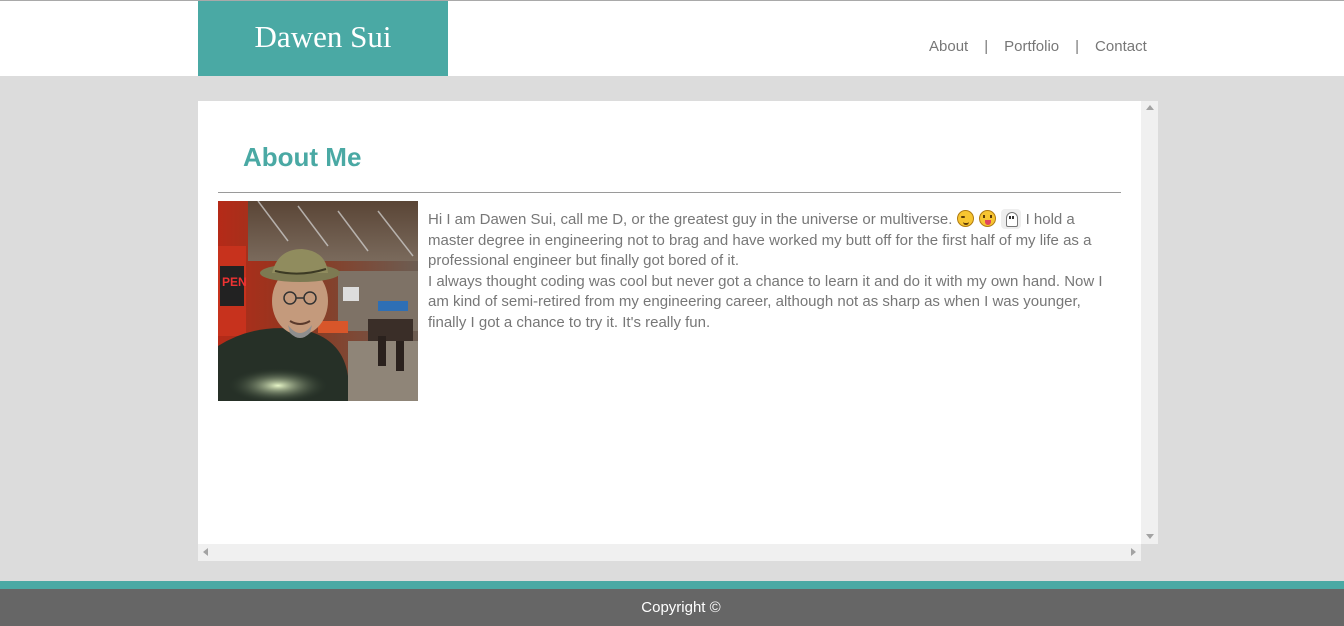 The height and width of the screenshot is (626, 1344). What do you see at coordinates (1150, 107) in the screenshot?
I see `scroll-up-arrow-icon` at bounding box center [1150, 107].